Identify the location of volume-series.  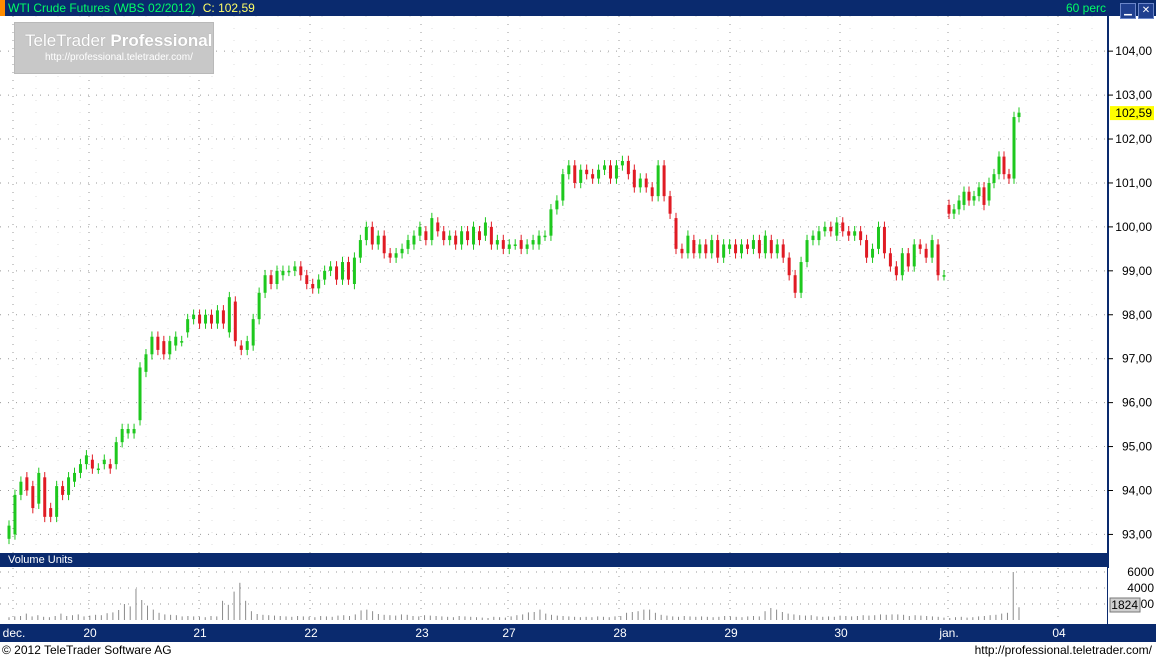
(514, 596).